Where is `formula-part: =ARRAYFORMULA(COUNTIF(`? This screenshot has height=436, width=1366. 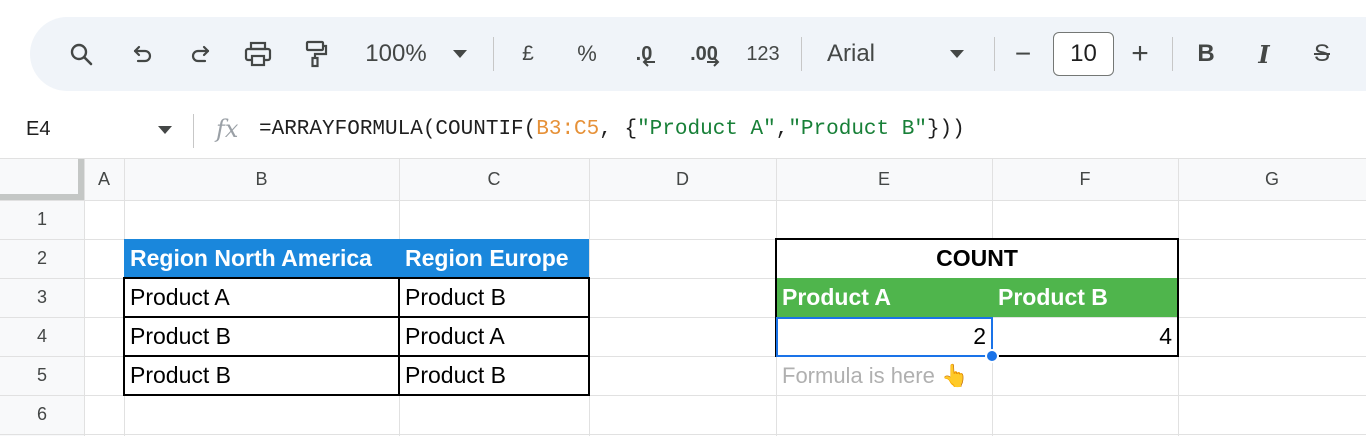 formula-part: =ARRAYFORMULA(COUNTIF( is located at coordinates (398, 129).